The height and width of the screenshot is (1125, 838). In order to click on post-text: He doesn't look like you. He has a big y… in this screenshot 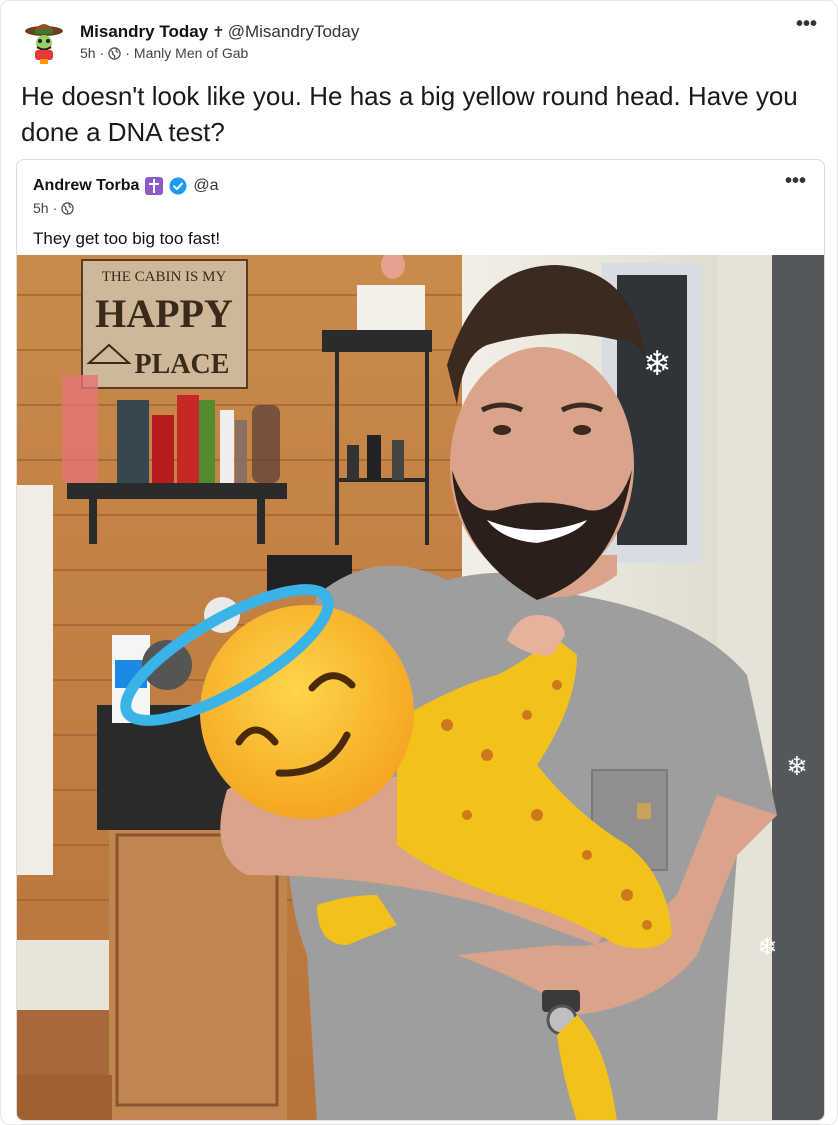, I will do `click(409, 114)`.